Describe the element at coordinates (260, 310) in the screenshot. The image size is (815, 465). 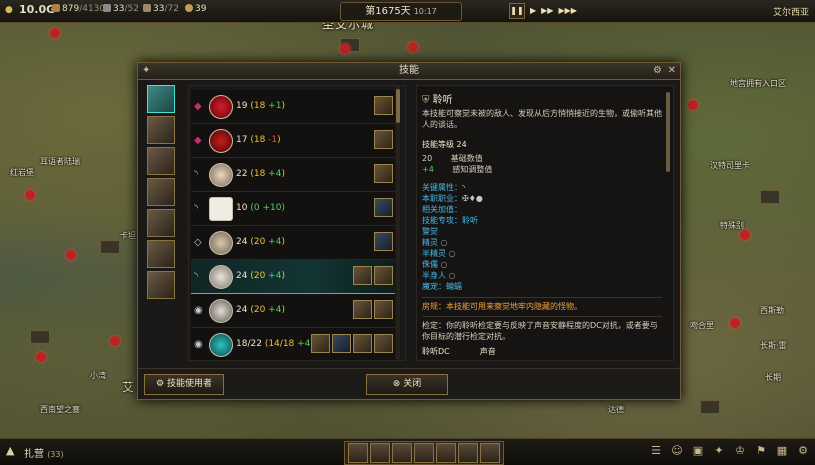
I see `skill-value: 24 (20 +4)` at that location.